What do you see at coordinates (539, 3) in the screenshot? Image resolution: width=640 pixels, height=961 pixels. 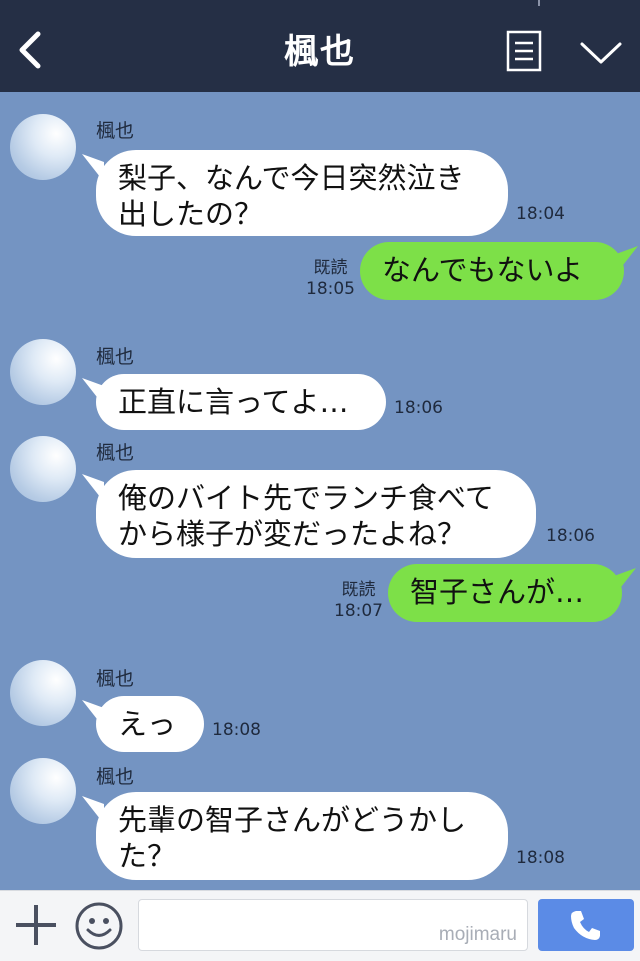 I see `status-indicator` at bounding box center [539, 3].